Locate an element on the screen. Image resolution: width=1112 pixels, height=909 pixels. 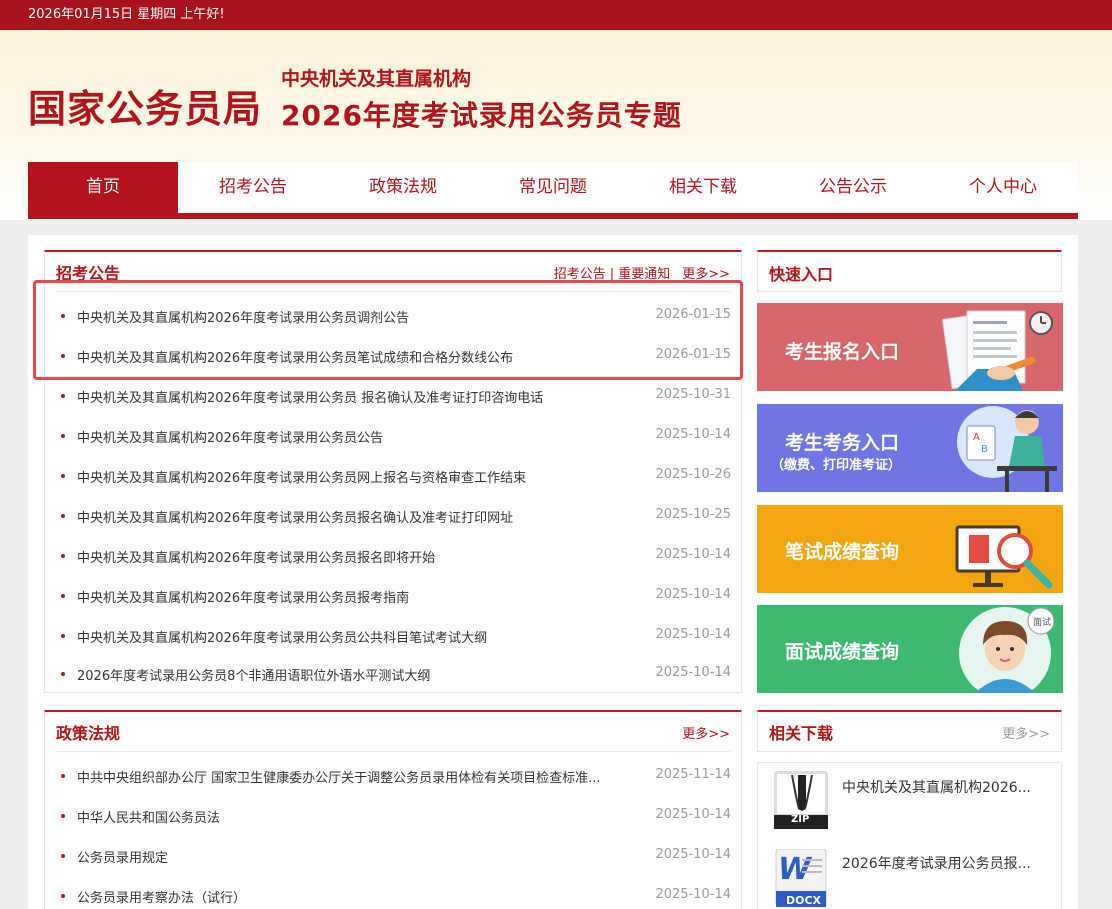
file-type-badge: ZIP is located at coordinates (800, 819).